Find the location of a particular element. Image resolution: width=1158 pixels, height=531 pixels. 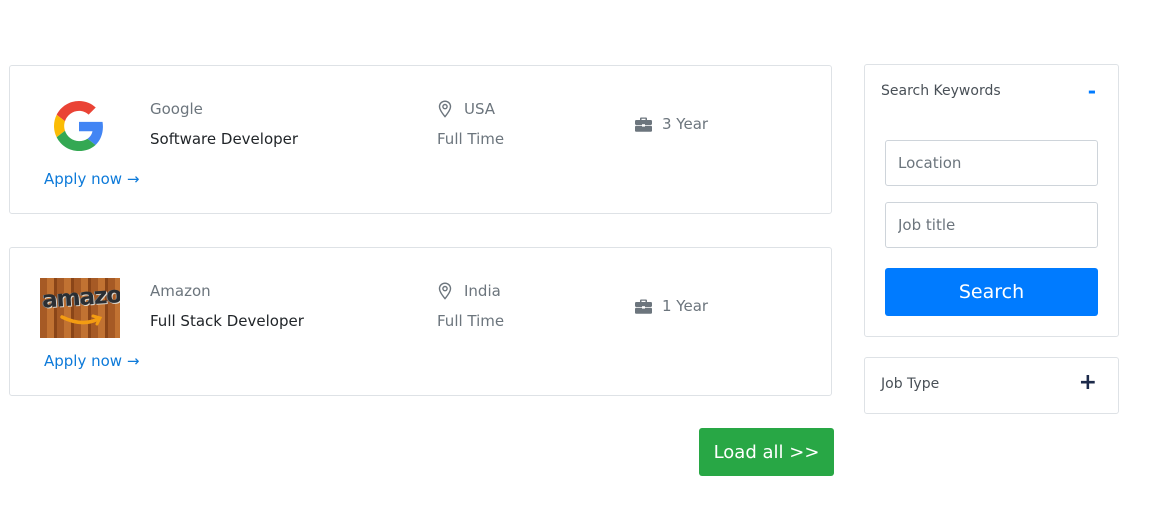

google-logo-icon is located at coordinates (78, 126).